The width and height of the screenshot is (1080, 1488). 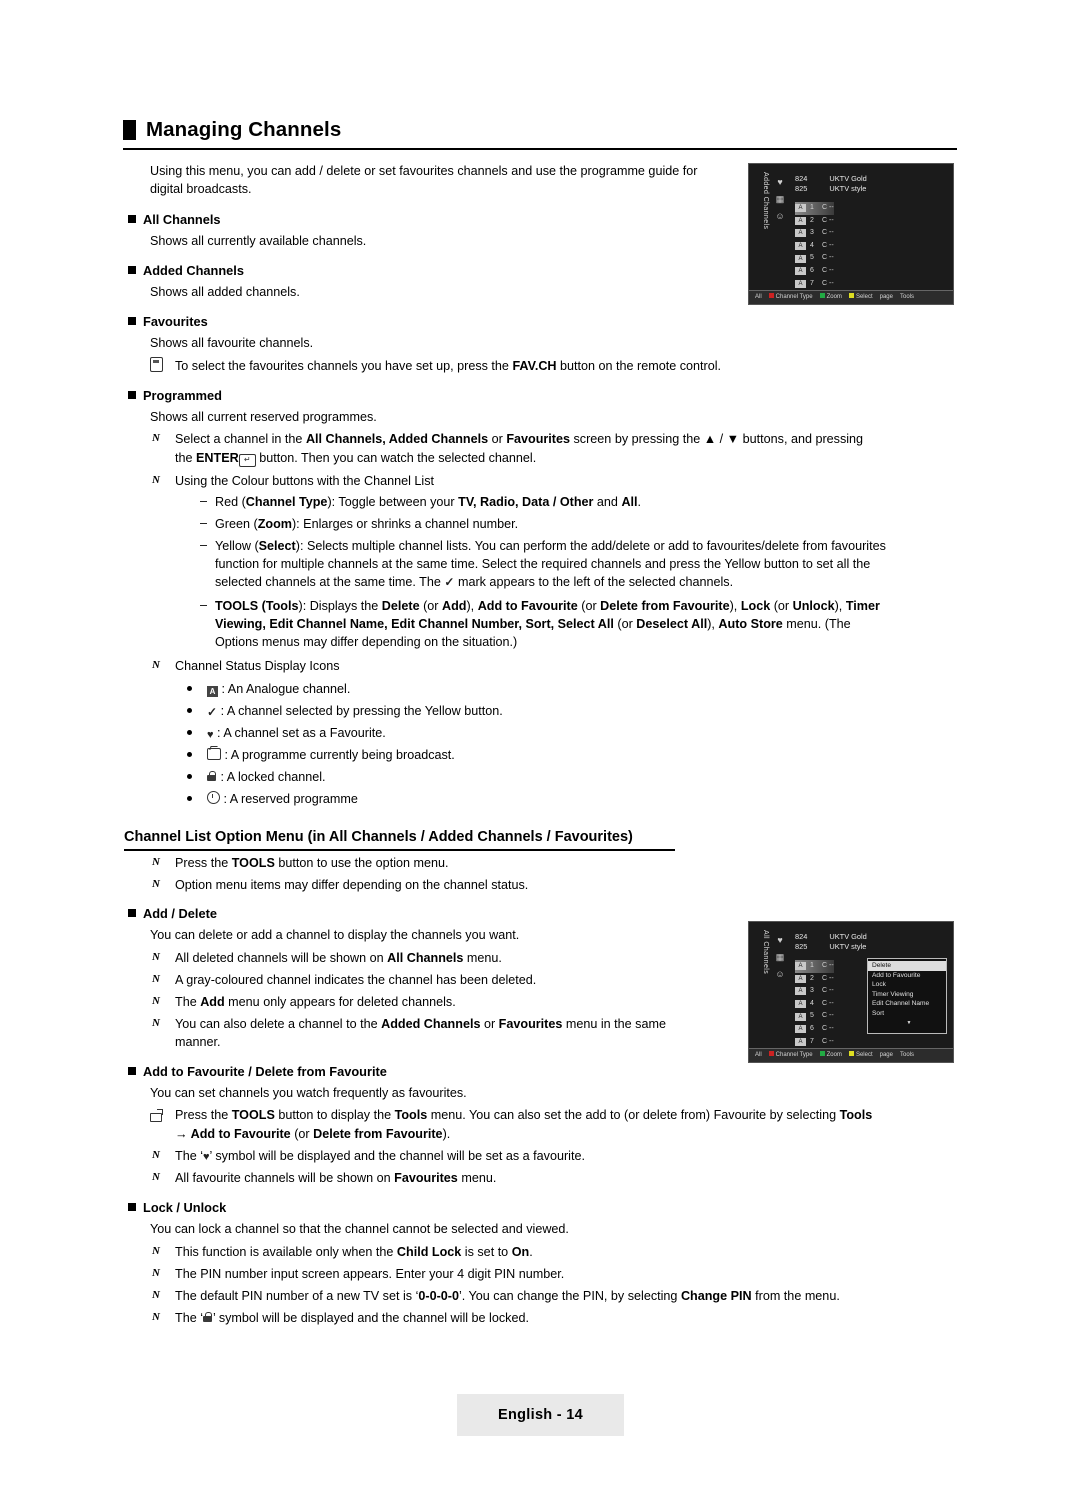 I want to click on t: Child Lock, so click(x=429, y=1252).